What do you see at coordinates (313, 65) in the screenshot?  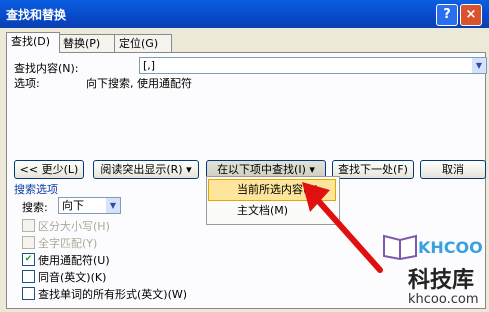 I see `find-input: [,] ▼` at bounding box center [313, 65].